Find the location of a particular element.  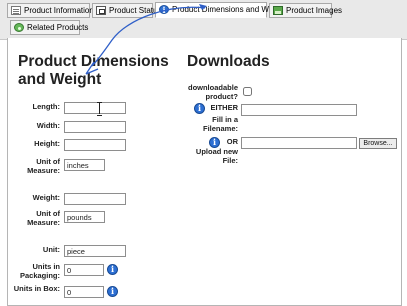

annotation-arrow is located at coordinates (146, 39).